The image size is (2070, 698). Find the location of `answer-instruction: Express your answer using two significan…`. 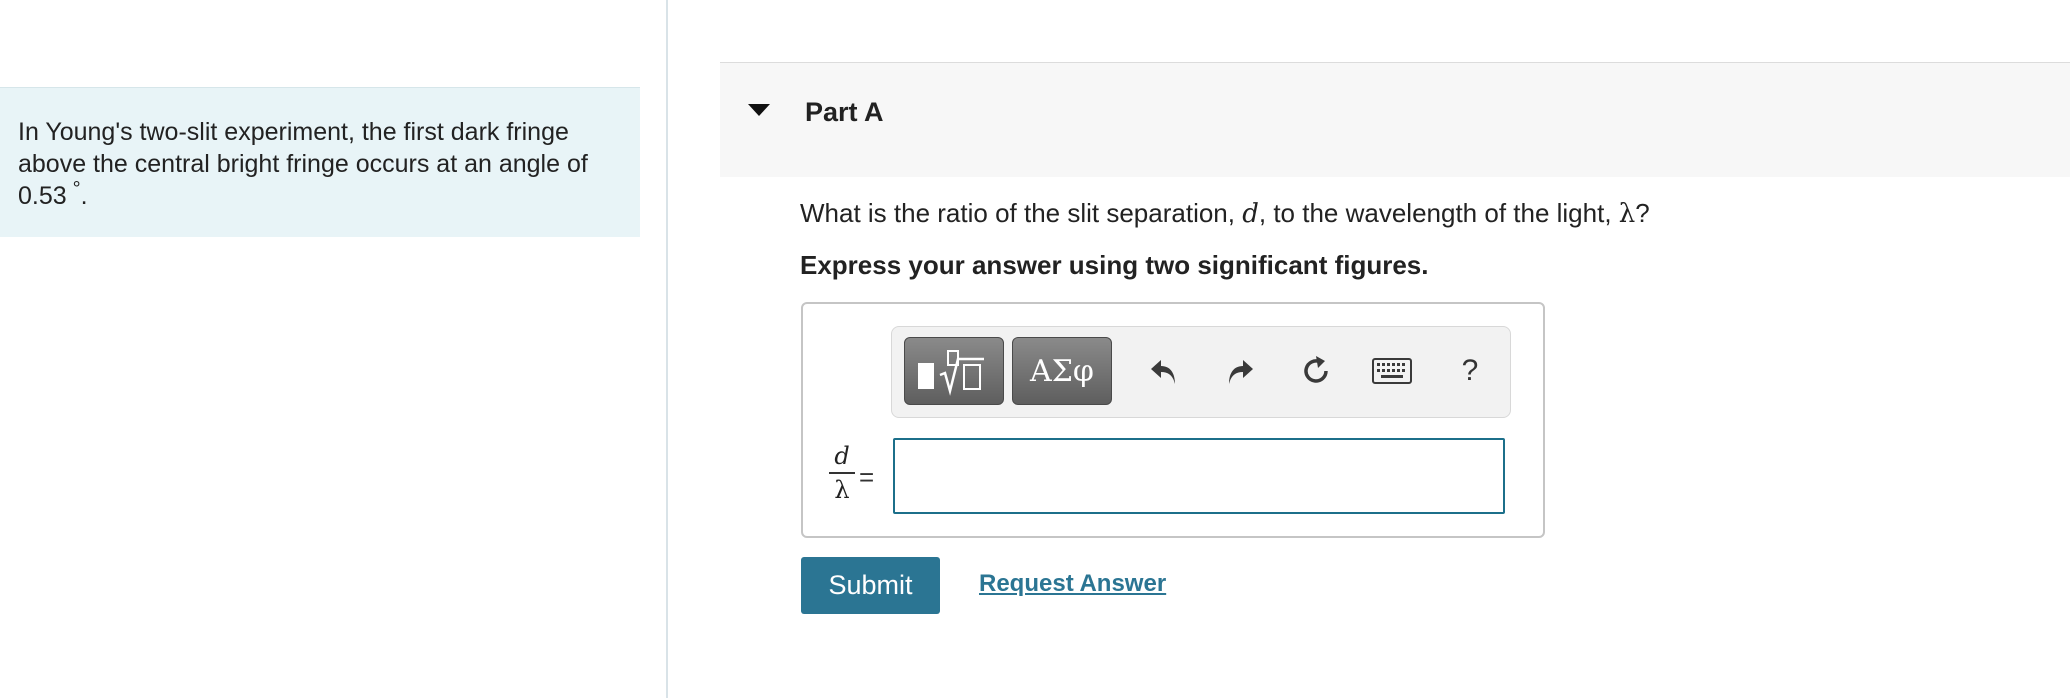

answer-instruction: Express your answer using two significan… is located at coordinates (1114, 265).